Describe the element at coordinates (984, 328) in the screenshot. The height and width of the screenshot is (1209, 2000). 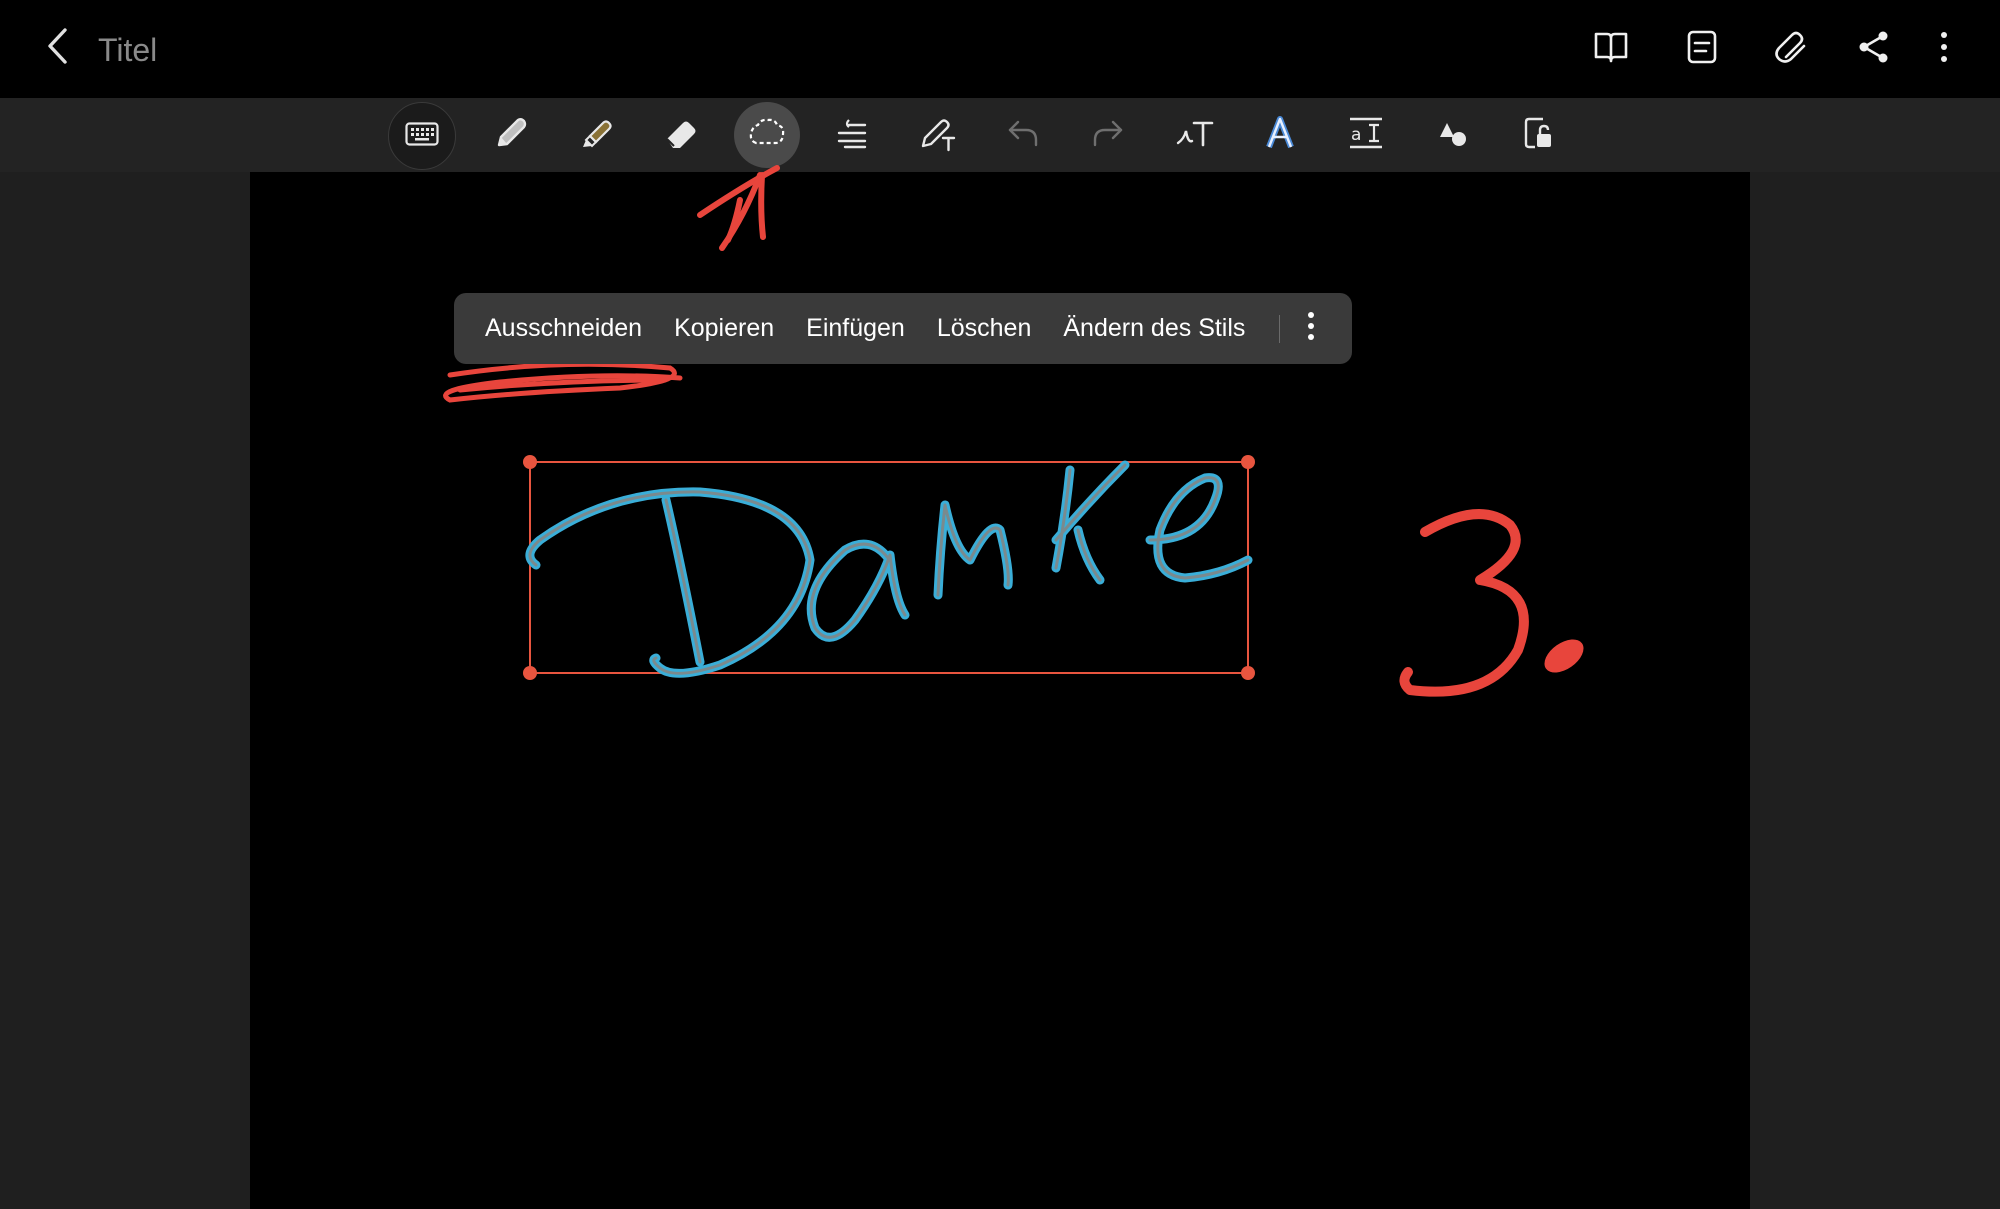
I see `delete-button: Löschen` at that location.